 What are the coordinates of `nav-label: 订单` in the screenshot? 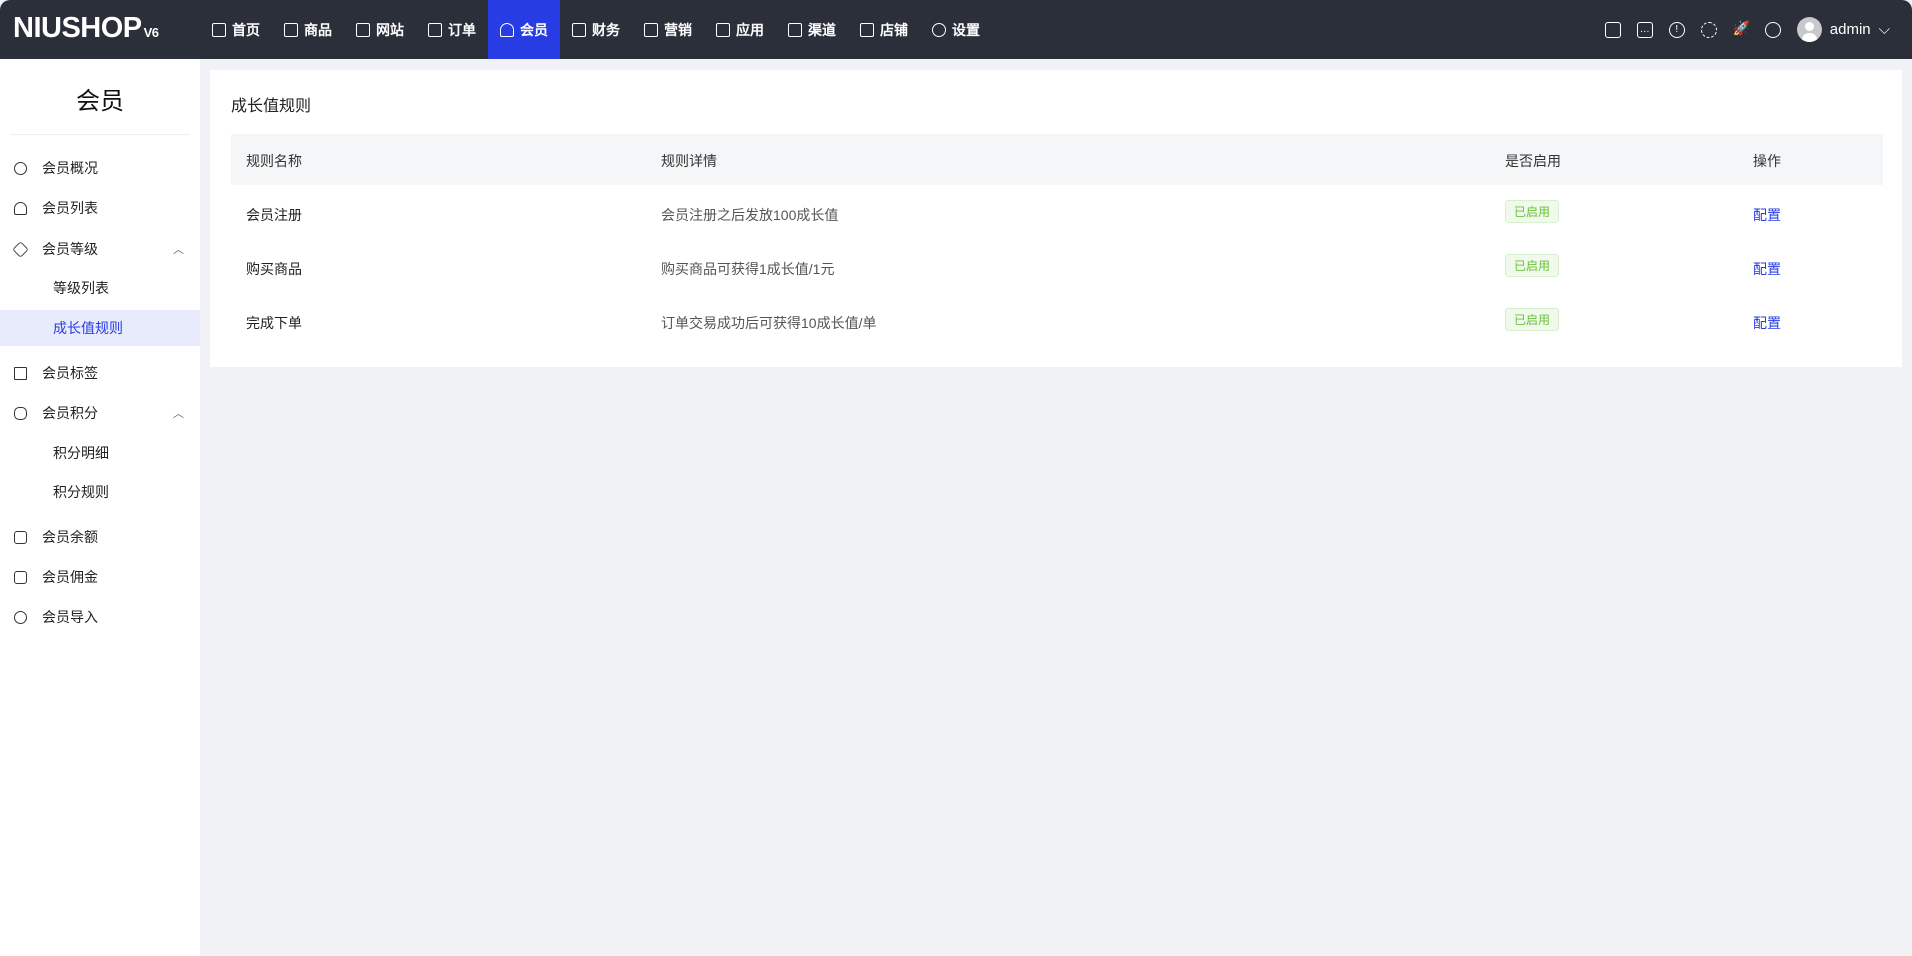 It's located at (462, 29).